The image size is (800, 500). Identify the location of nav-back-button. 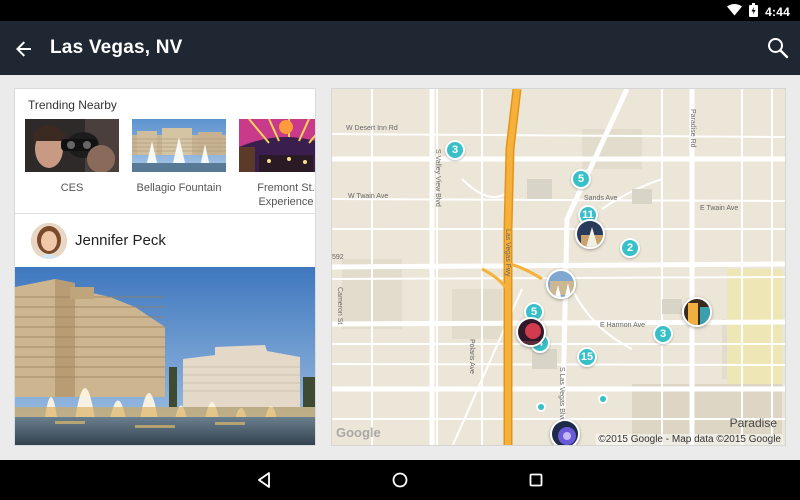
(264, 480).